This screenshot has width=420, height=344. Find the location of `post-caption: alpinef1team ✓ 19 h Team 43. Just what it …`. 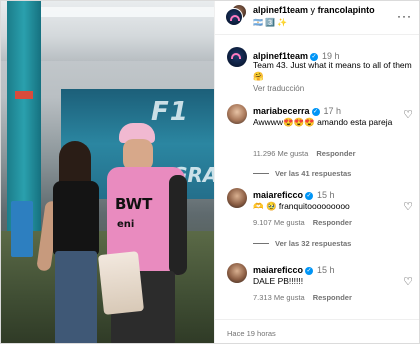

post-caption: alpinef1team ✓ 19 h Team 43. Just what it … is located at coordinates (317, 71).